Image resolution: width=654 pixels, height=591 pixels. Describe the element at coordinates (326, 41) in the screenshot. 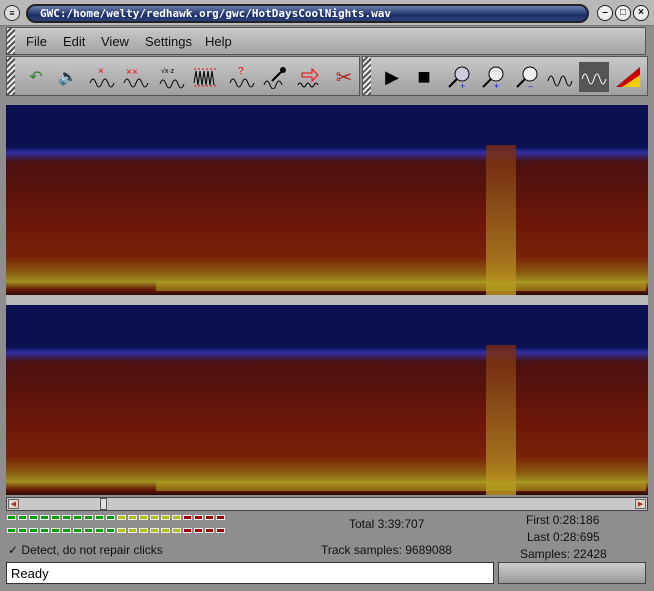

I see `menu-bar: File Edit View Settings Help` at that location.